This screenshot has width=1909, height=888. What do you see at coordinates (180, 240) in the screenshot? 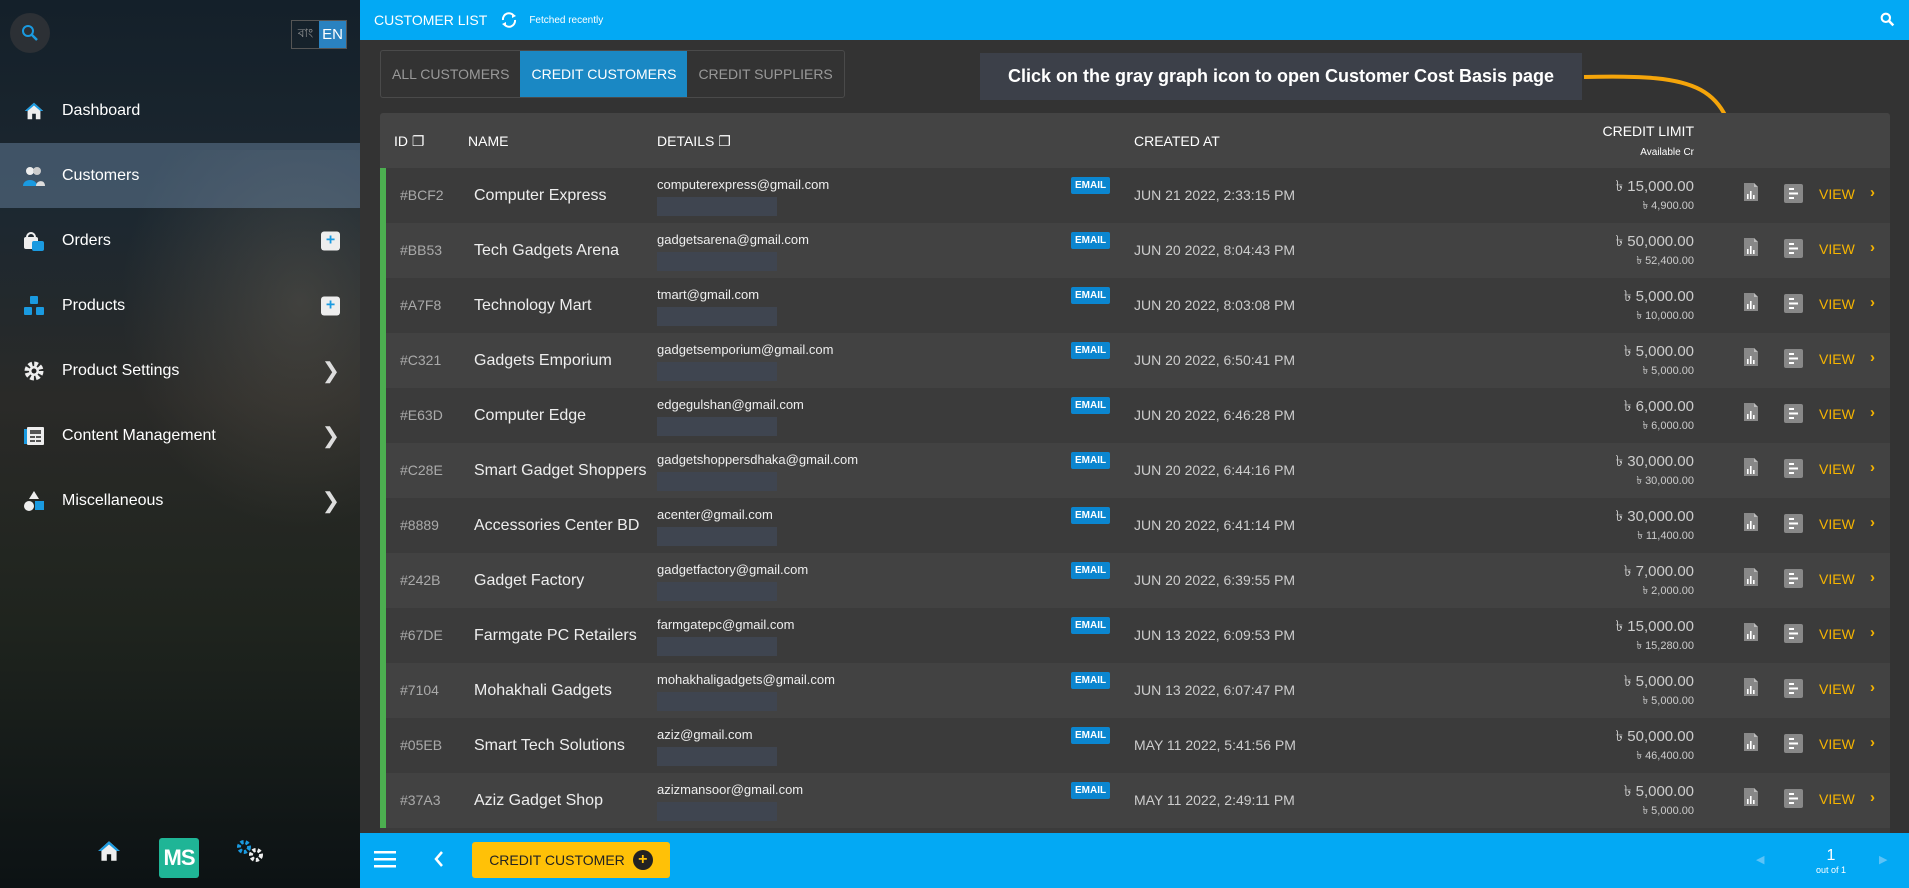
I see `sidebar-item-orders: Orders +` at bounding box center [180, 240].